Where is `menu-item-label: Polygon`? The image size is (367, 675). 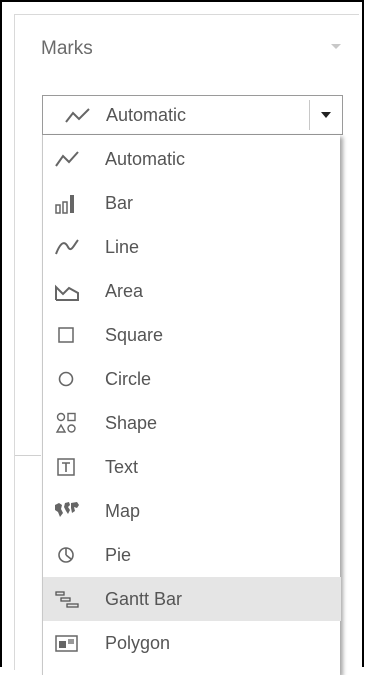 menu-item-label: Polygon is located at coordinates (138, 643).